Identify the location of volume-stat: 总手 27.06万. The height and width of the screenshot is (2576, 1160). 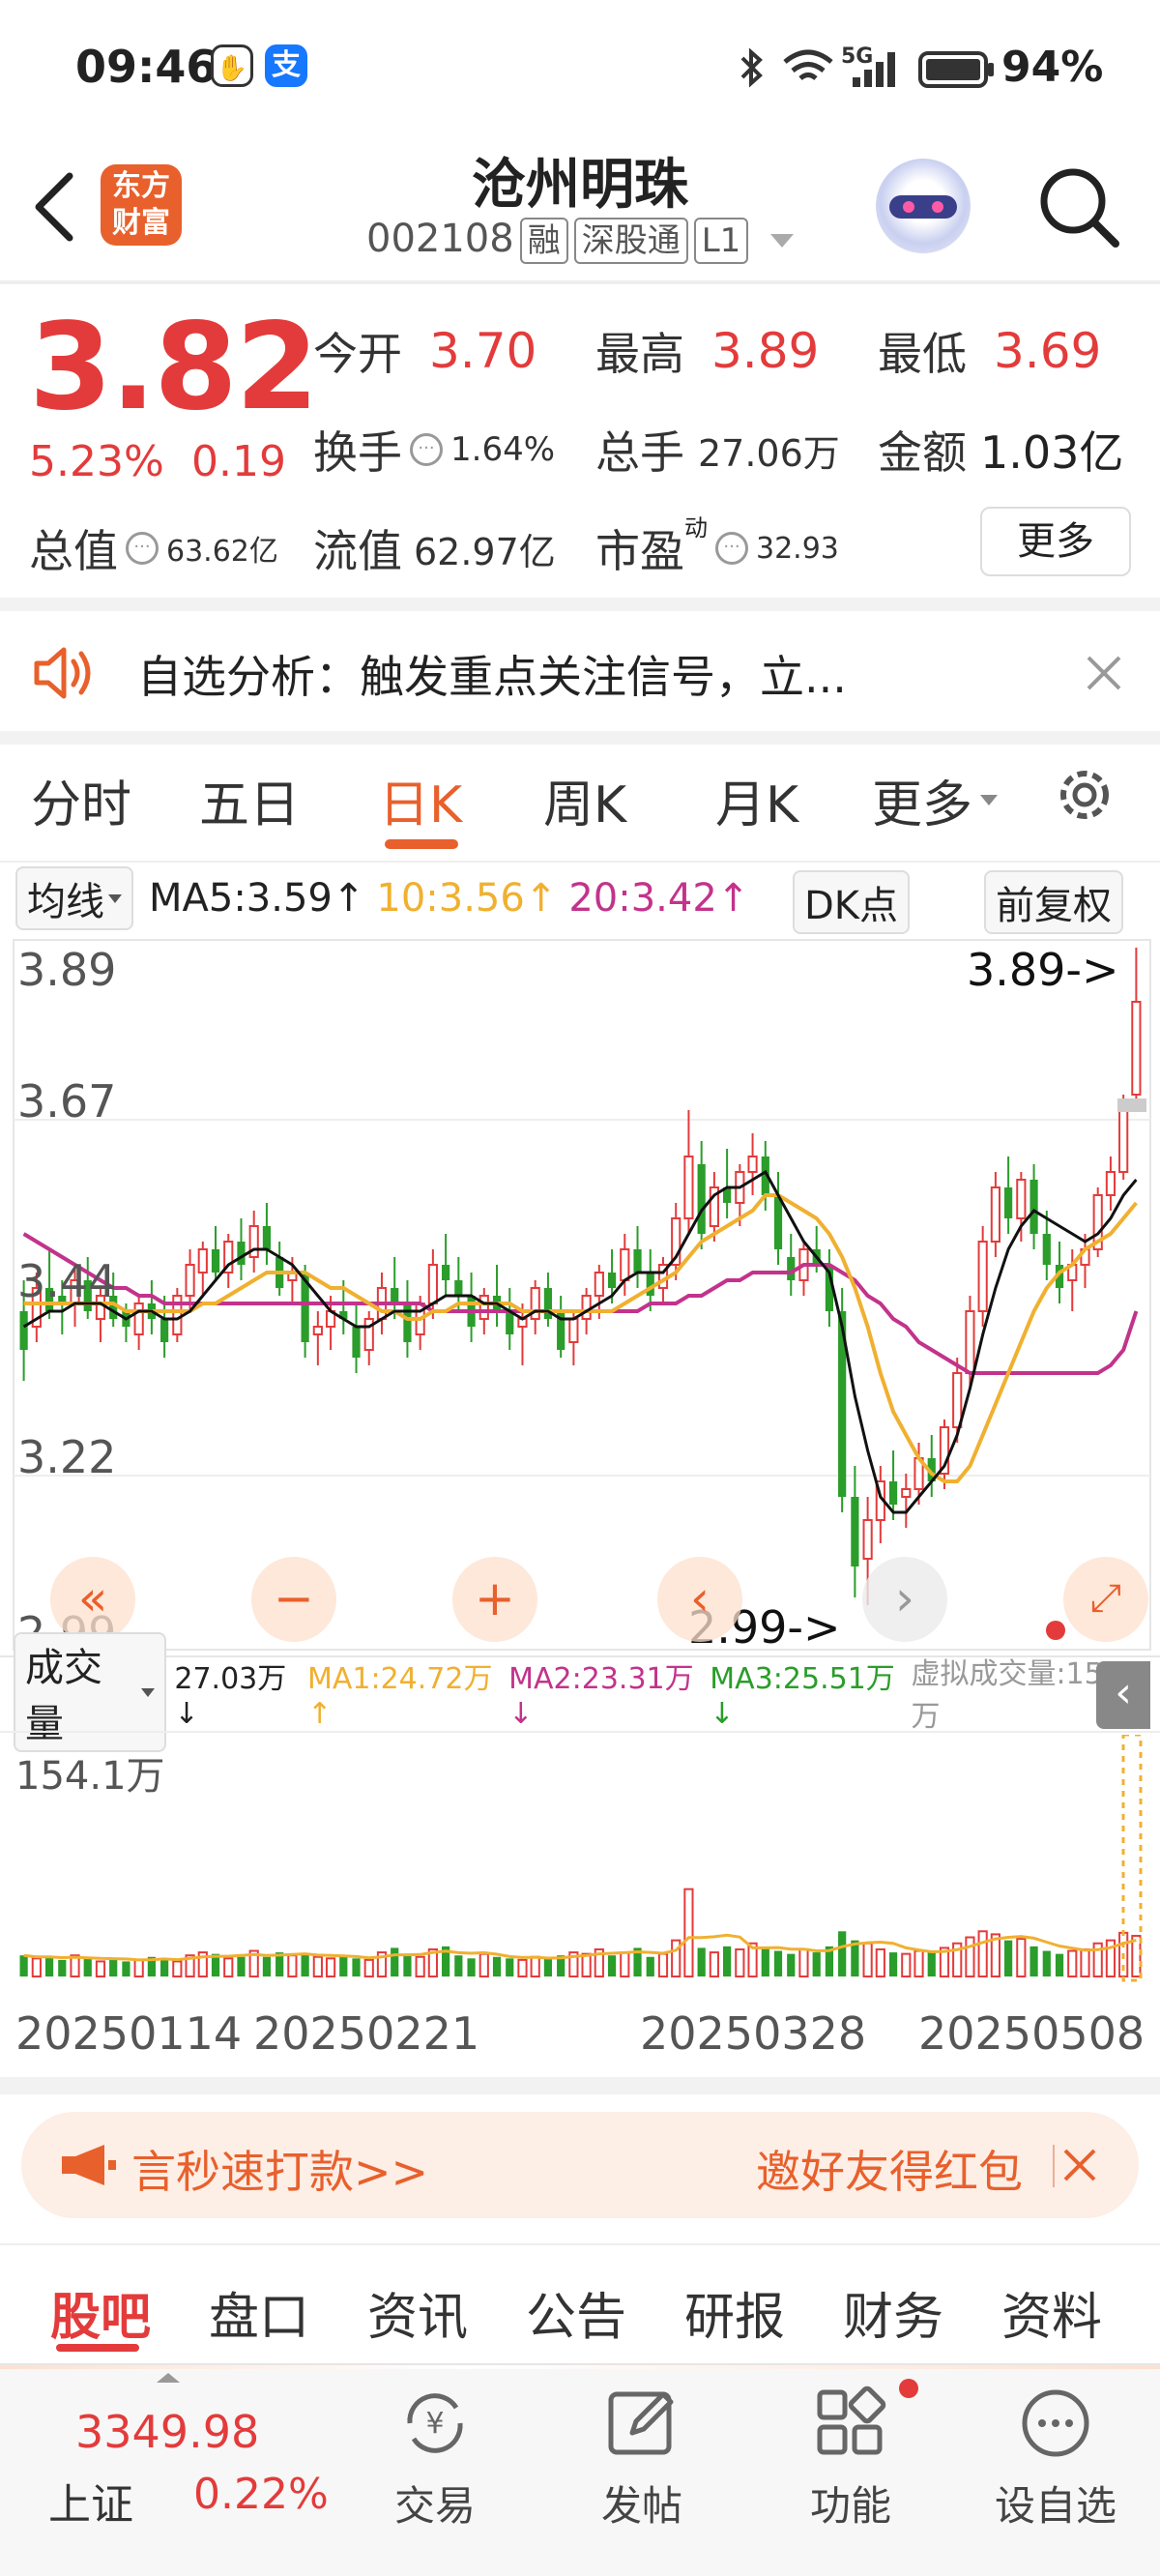
(718, 450).